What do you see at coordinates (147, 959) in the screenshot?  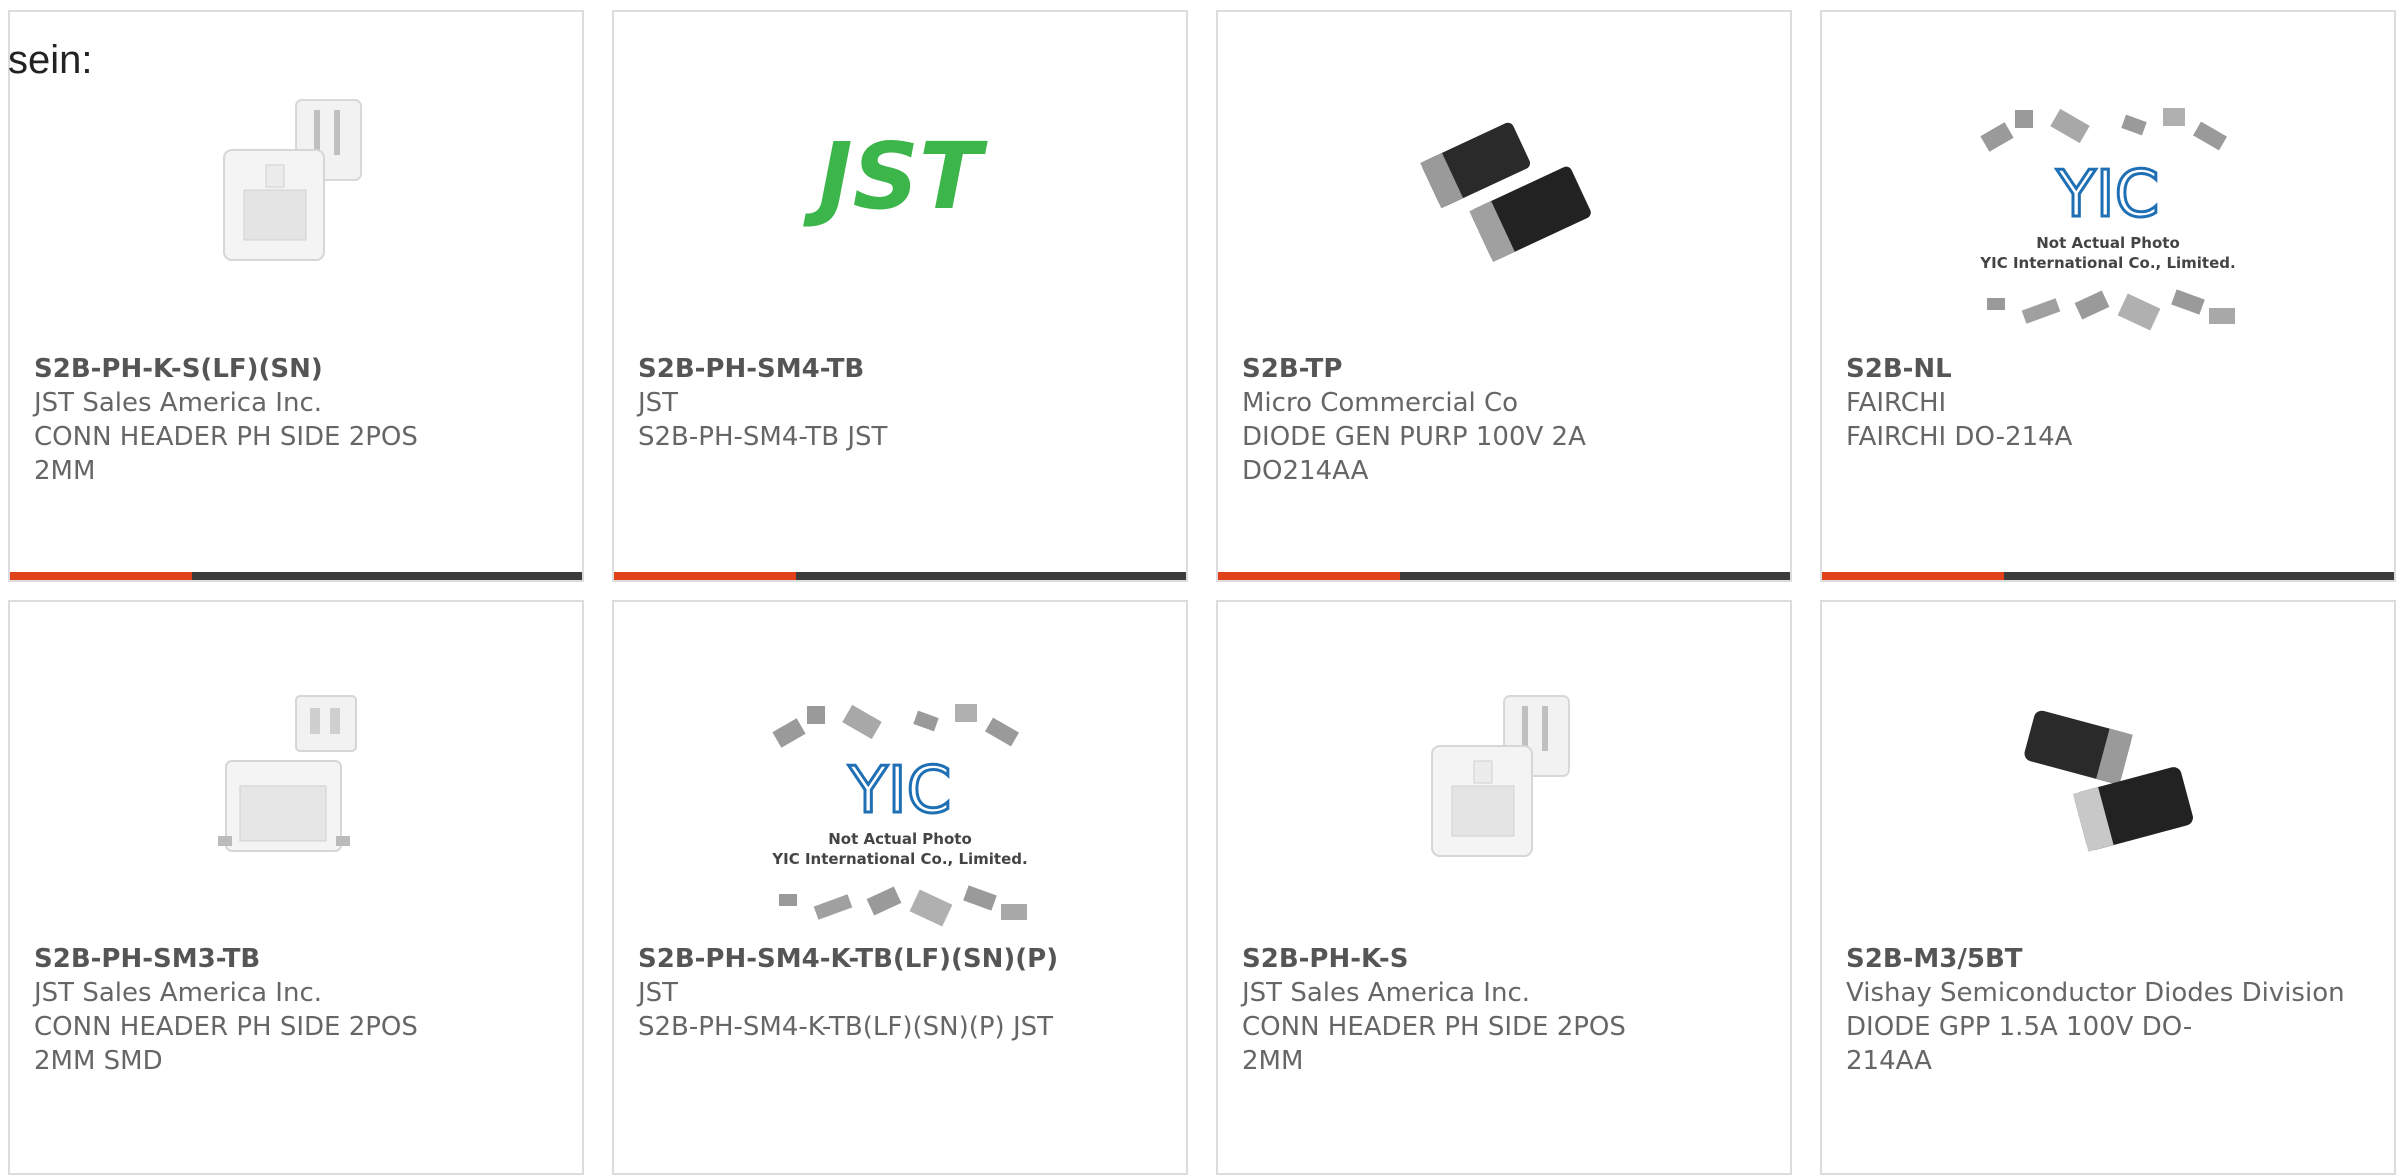 I see `part-number: S2B-PH-SM3-TB` at bounding box center [147, 959].